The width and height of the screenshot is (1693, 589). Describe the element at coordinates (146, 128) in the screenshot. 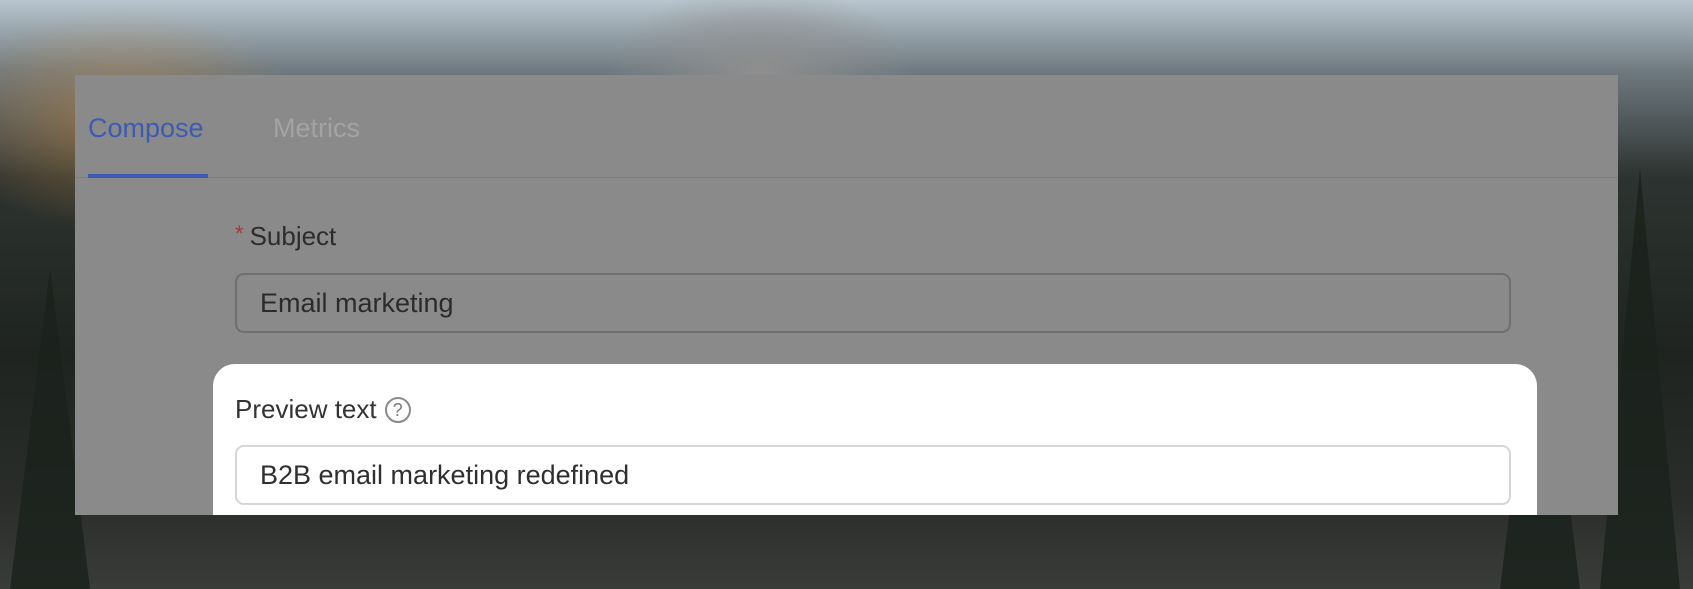

I see `tab-compose: Compose` at that location.